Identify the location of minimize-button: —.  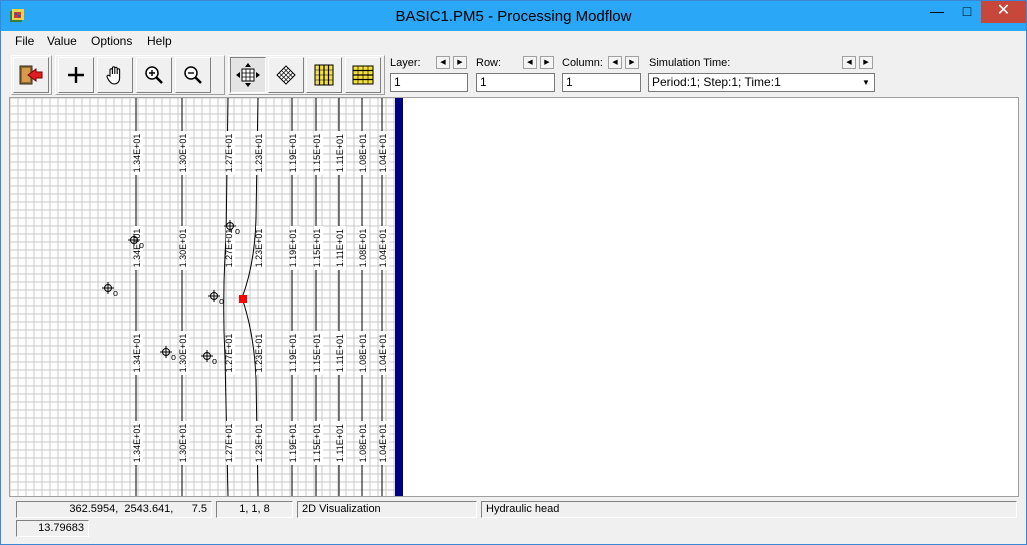
(937, 12).